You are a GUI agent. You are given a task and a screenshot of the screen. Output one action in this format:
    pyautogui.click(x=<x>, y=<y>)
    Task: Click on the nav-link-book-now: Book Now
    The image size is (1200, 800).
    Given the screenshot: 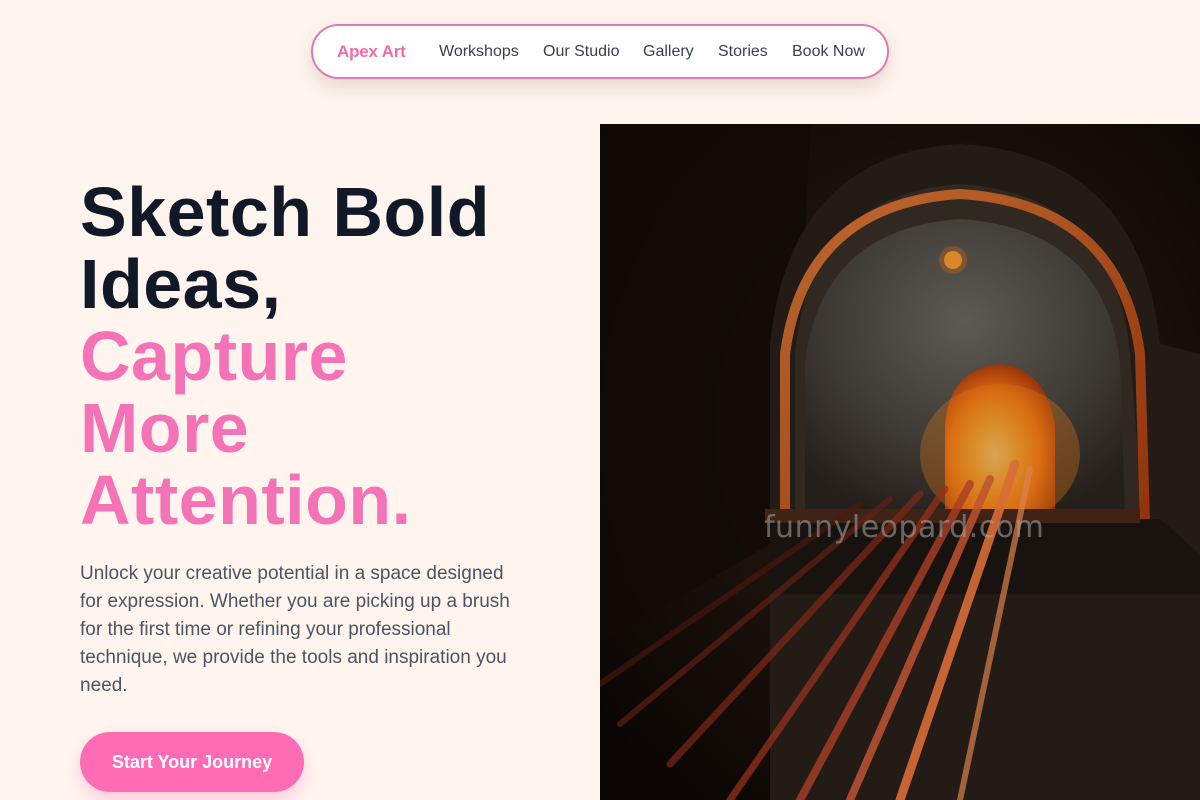 What is the action you would take?
    pyautogui.click(x=828, y=52)
    